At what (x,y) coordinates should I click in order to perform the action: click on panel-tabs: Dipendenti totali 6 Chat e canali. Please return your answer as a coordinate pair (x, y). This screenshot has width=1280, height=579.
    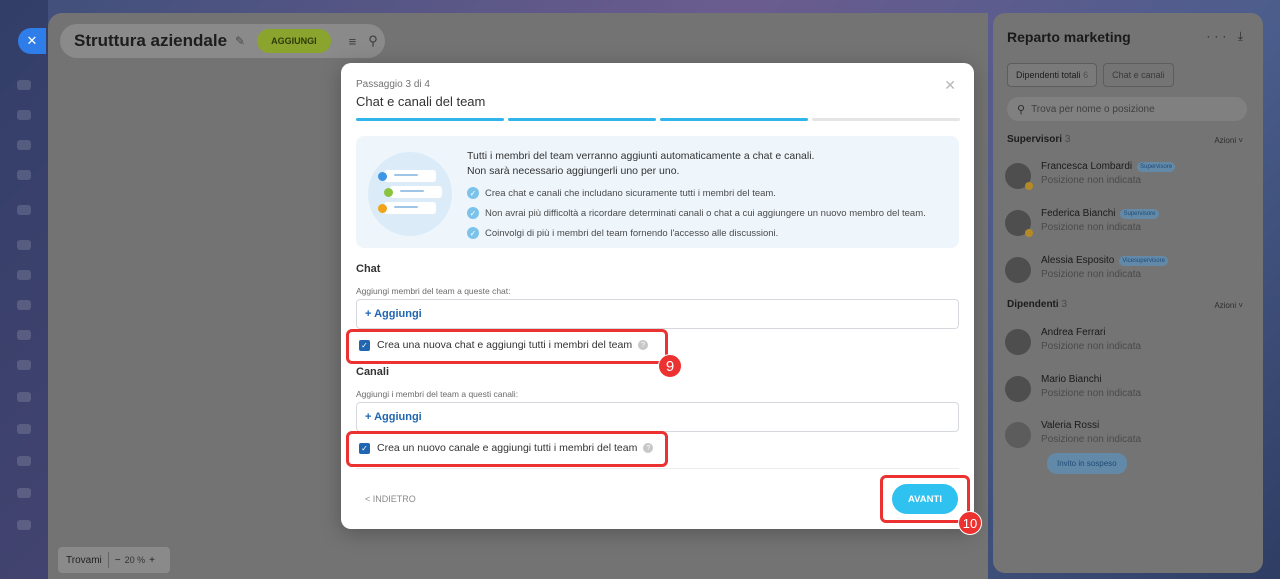
    Looking at the image, I should click on (1090, 75).